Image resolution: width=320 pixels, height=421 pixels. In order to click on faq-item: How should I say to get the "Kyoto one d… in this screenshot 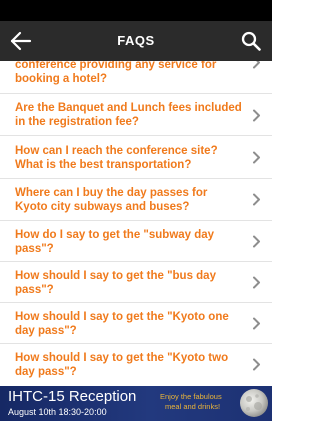, I will do `click(136, 323)`.